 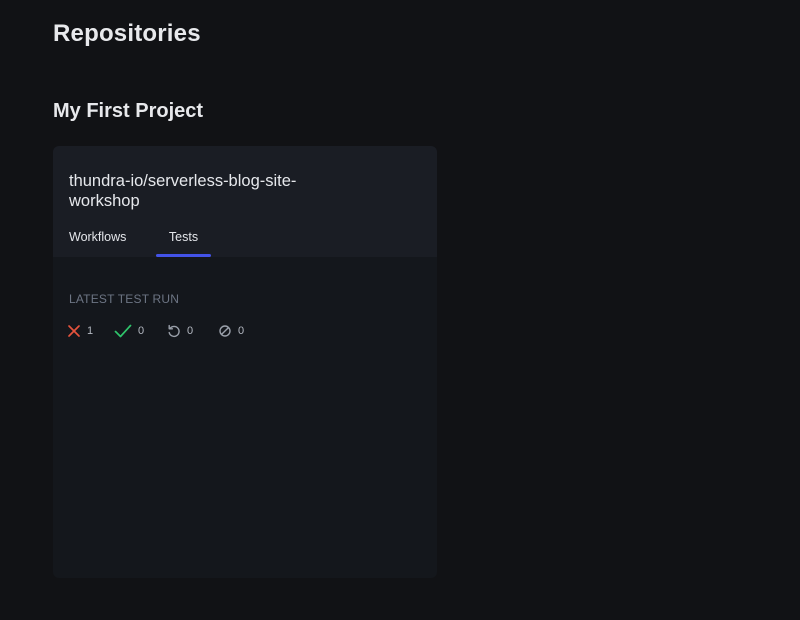 What do you see at coordinates (225, 331) in the screenshot?
I see `skip-icon` at bounding box center [225, 331].